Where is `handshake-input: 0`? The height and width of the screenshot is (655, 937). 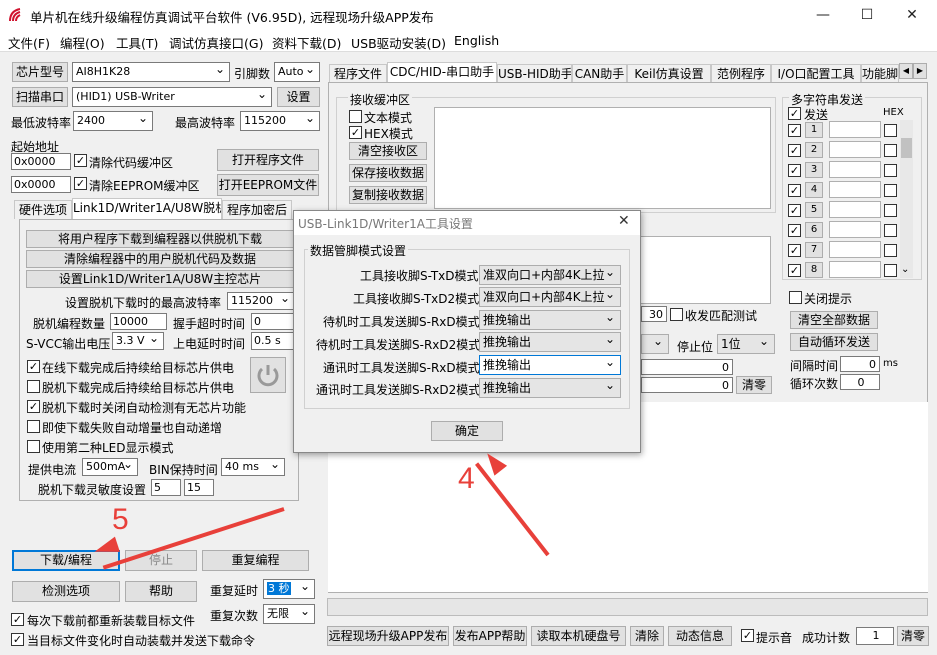 handshake-input: 0 is located at coordinates (273, 321).